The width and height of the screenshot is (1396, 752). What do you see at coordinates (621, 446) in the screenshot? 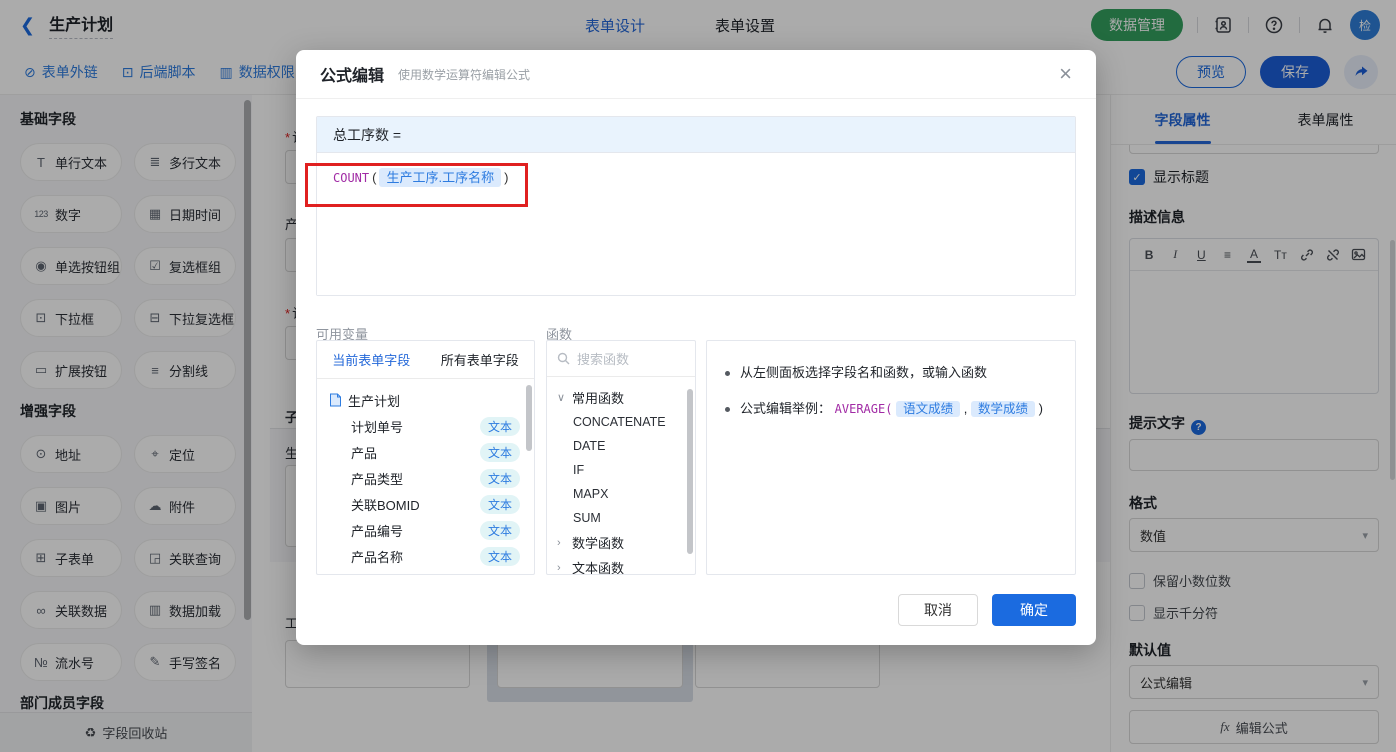
I see `function-item: DATE` at bounding box center [621, 446].